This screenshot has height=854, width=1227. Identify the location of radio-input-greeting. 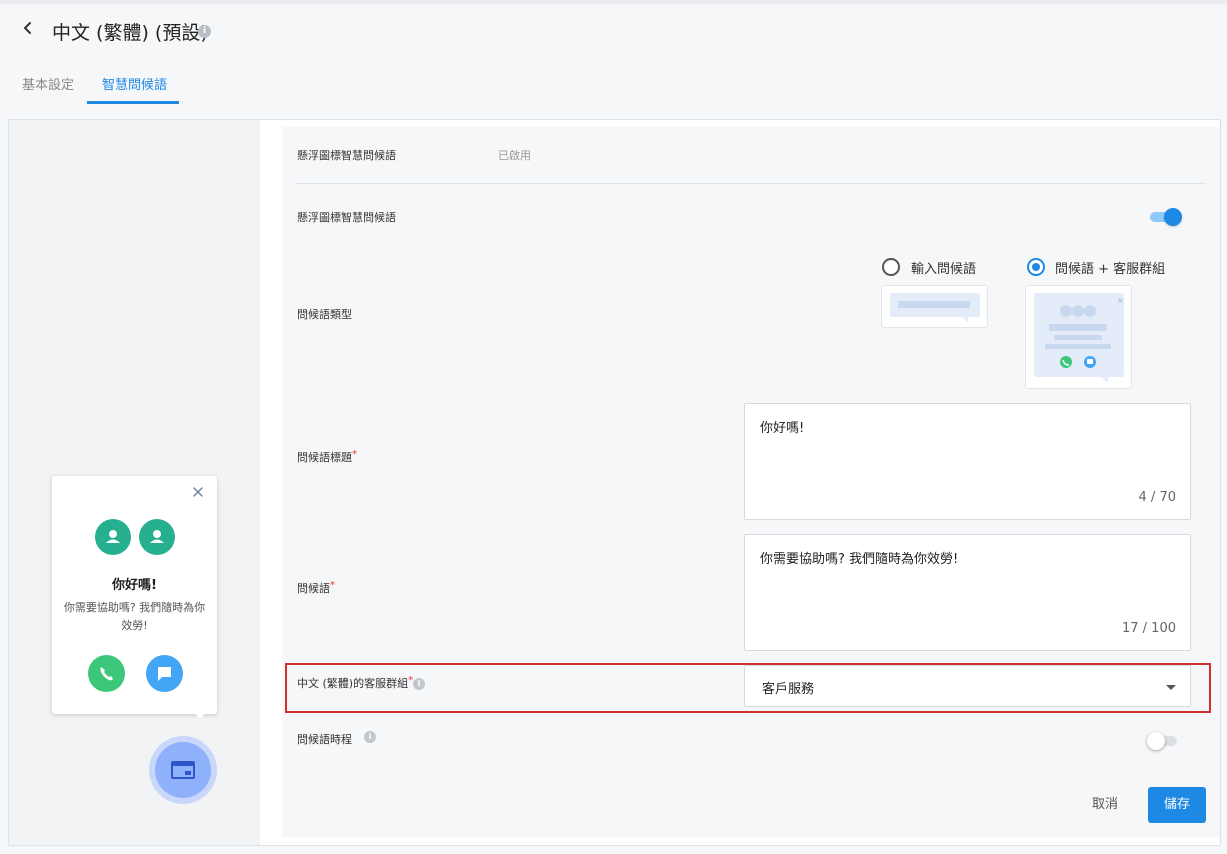
(891, 267).